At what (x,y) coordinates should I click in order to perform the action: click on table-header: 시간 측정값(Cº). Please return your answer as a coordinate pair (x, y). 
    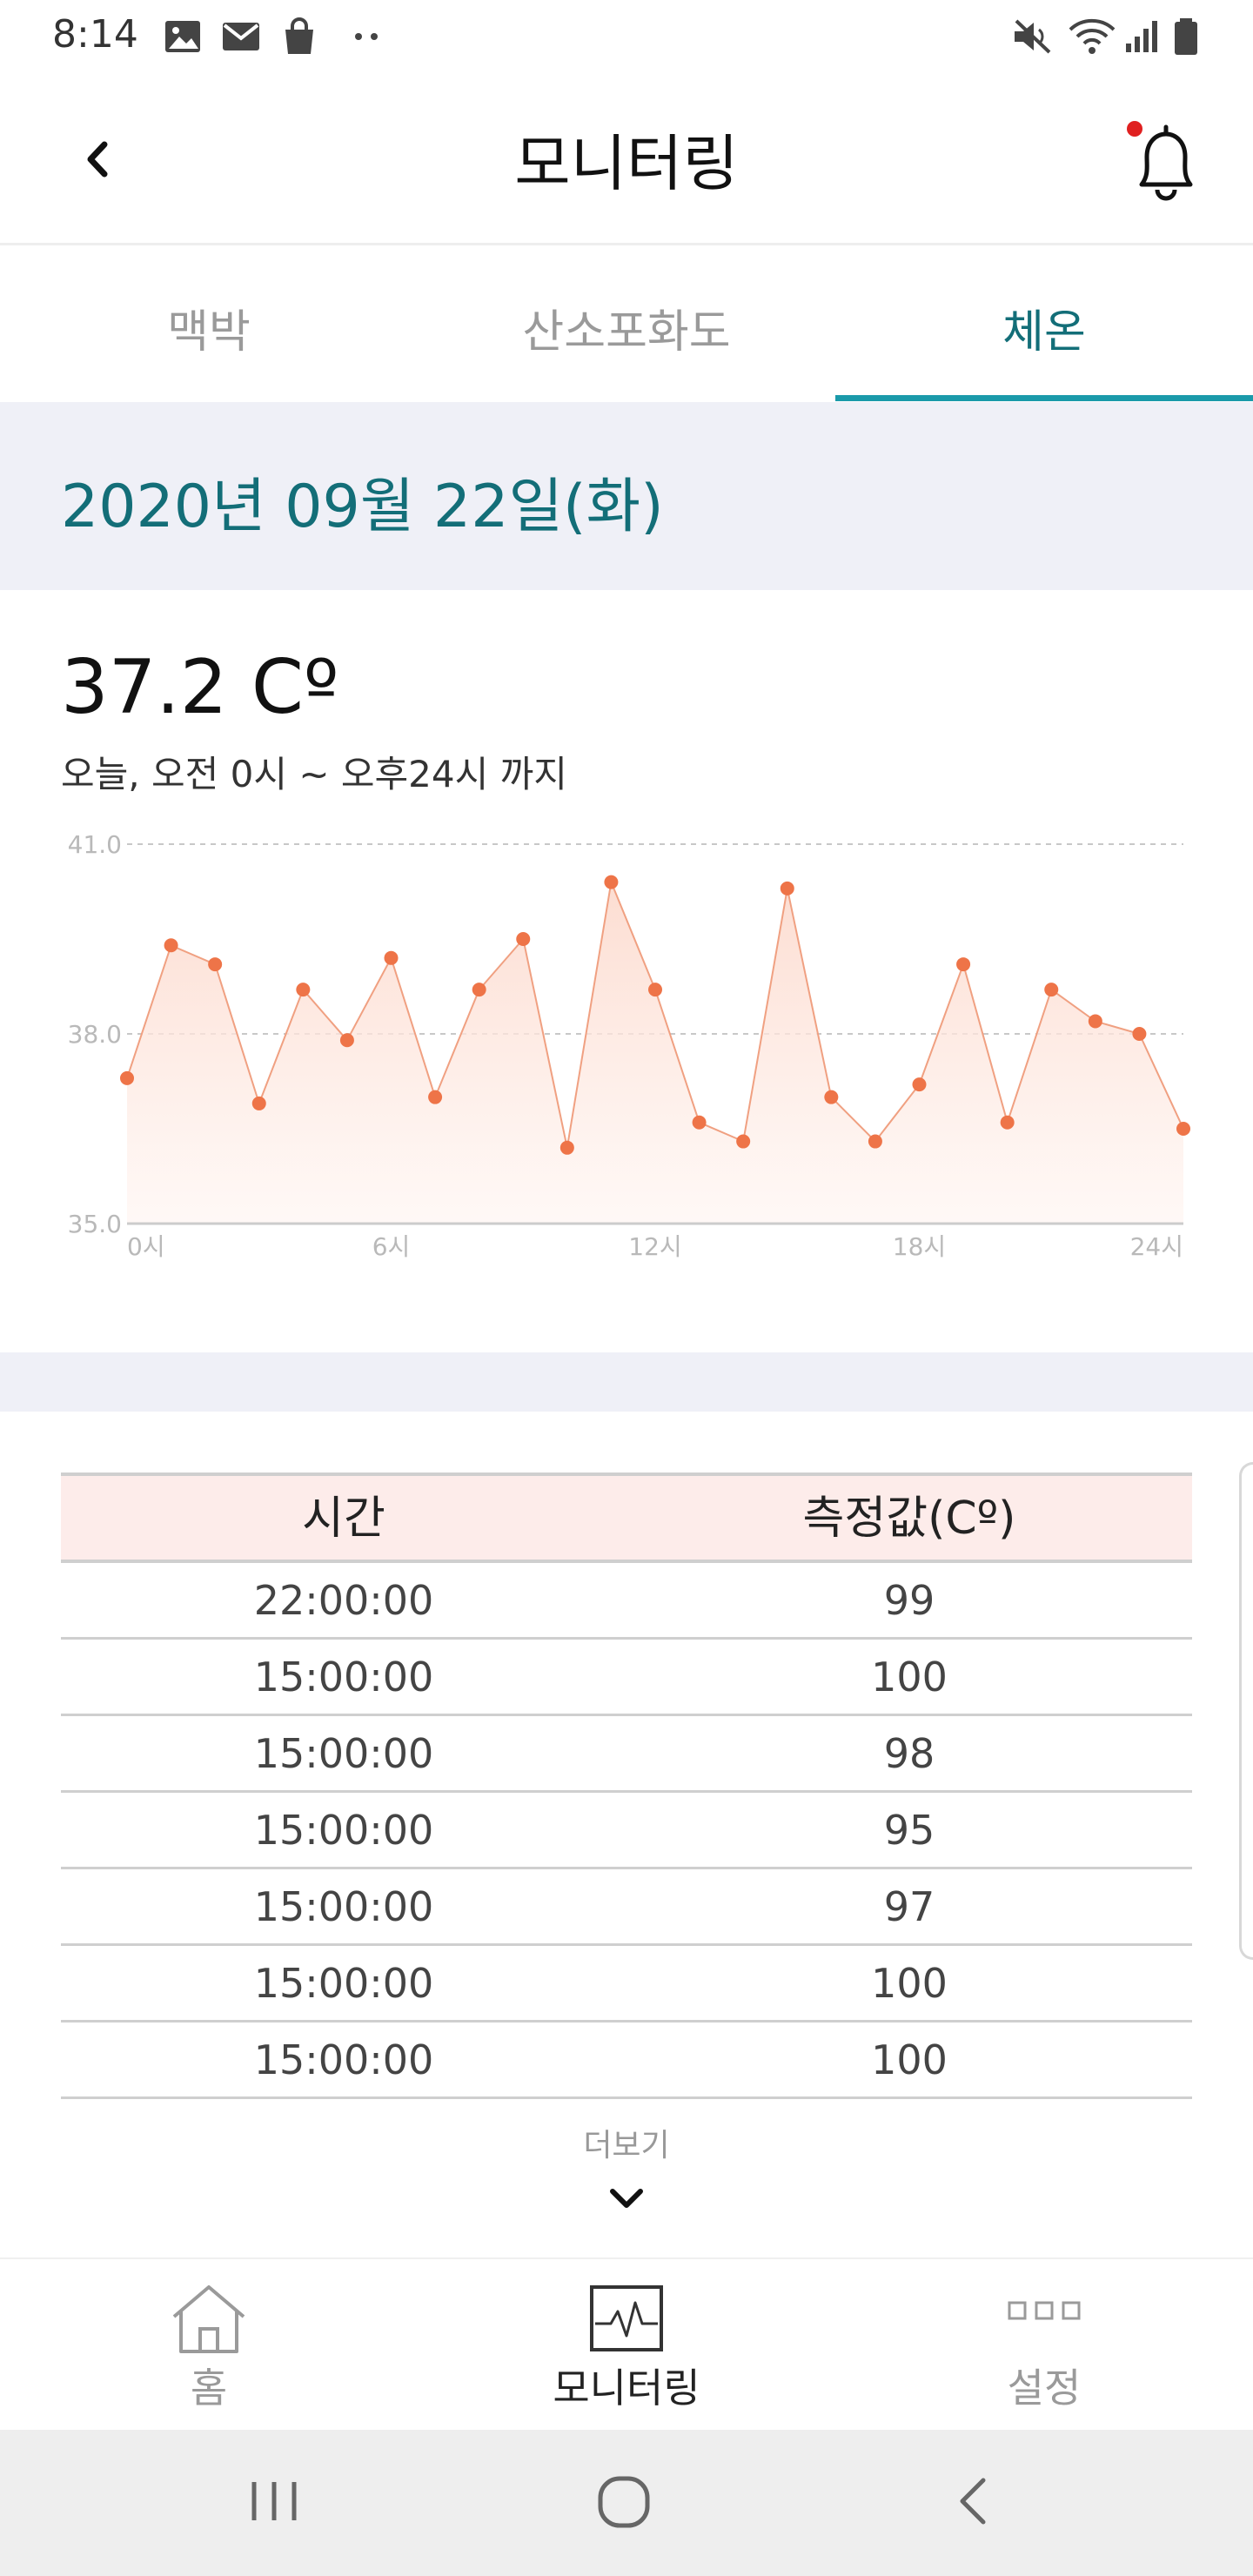
    Looking at the image, I should click on (626, 1518).